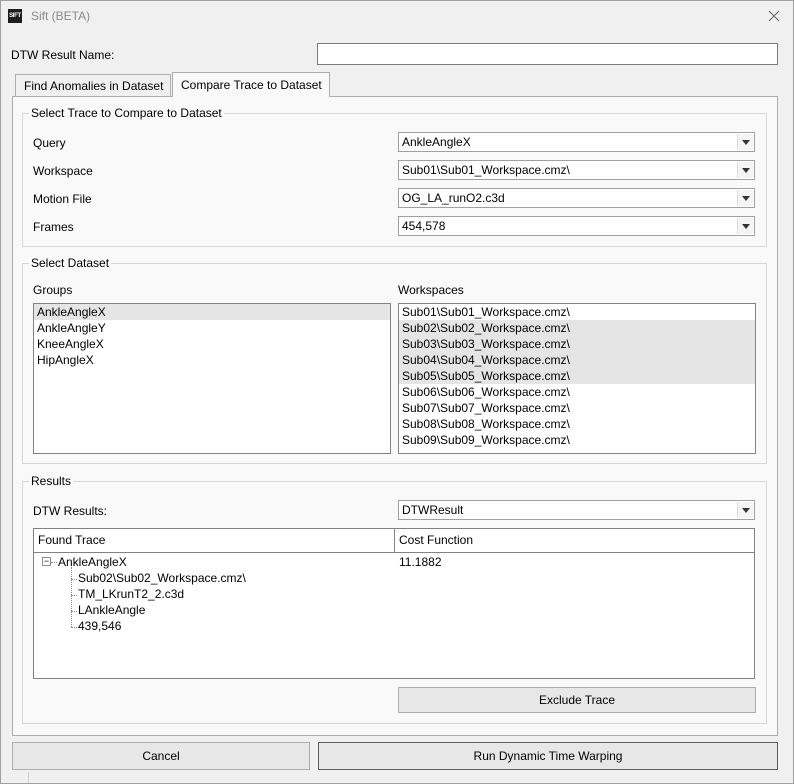  What do you see at coordinates (212, 312) in the screenshot?
I see `list-item: AnkleAngleX` at bounding box center [212, 312].